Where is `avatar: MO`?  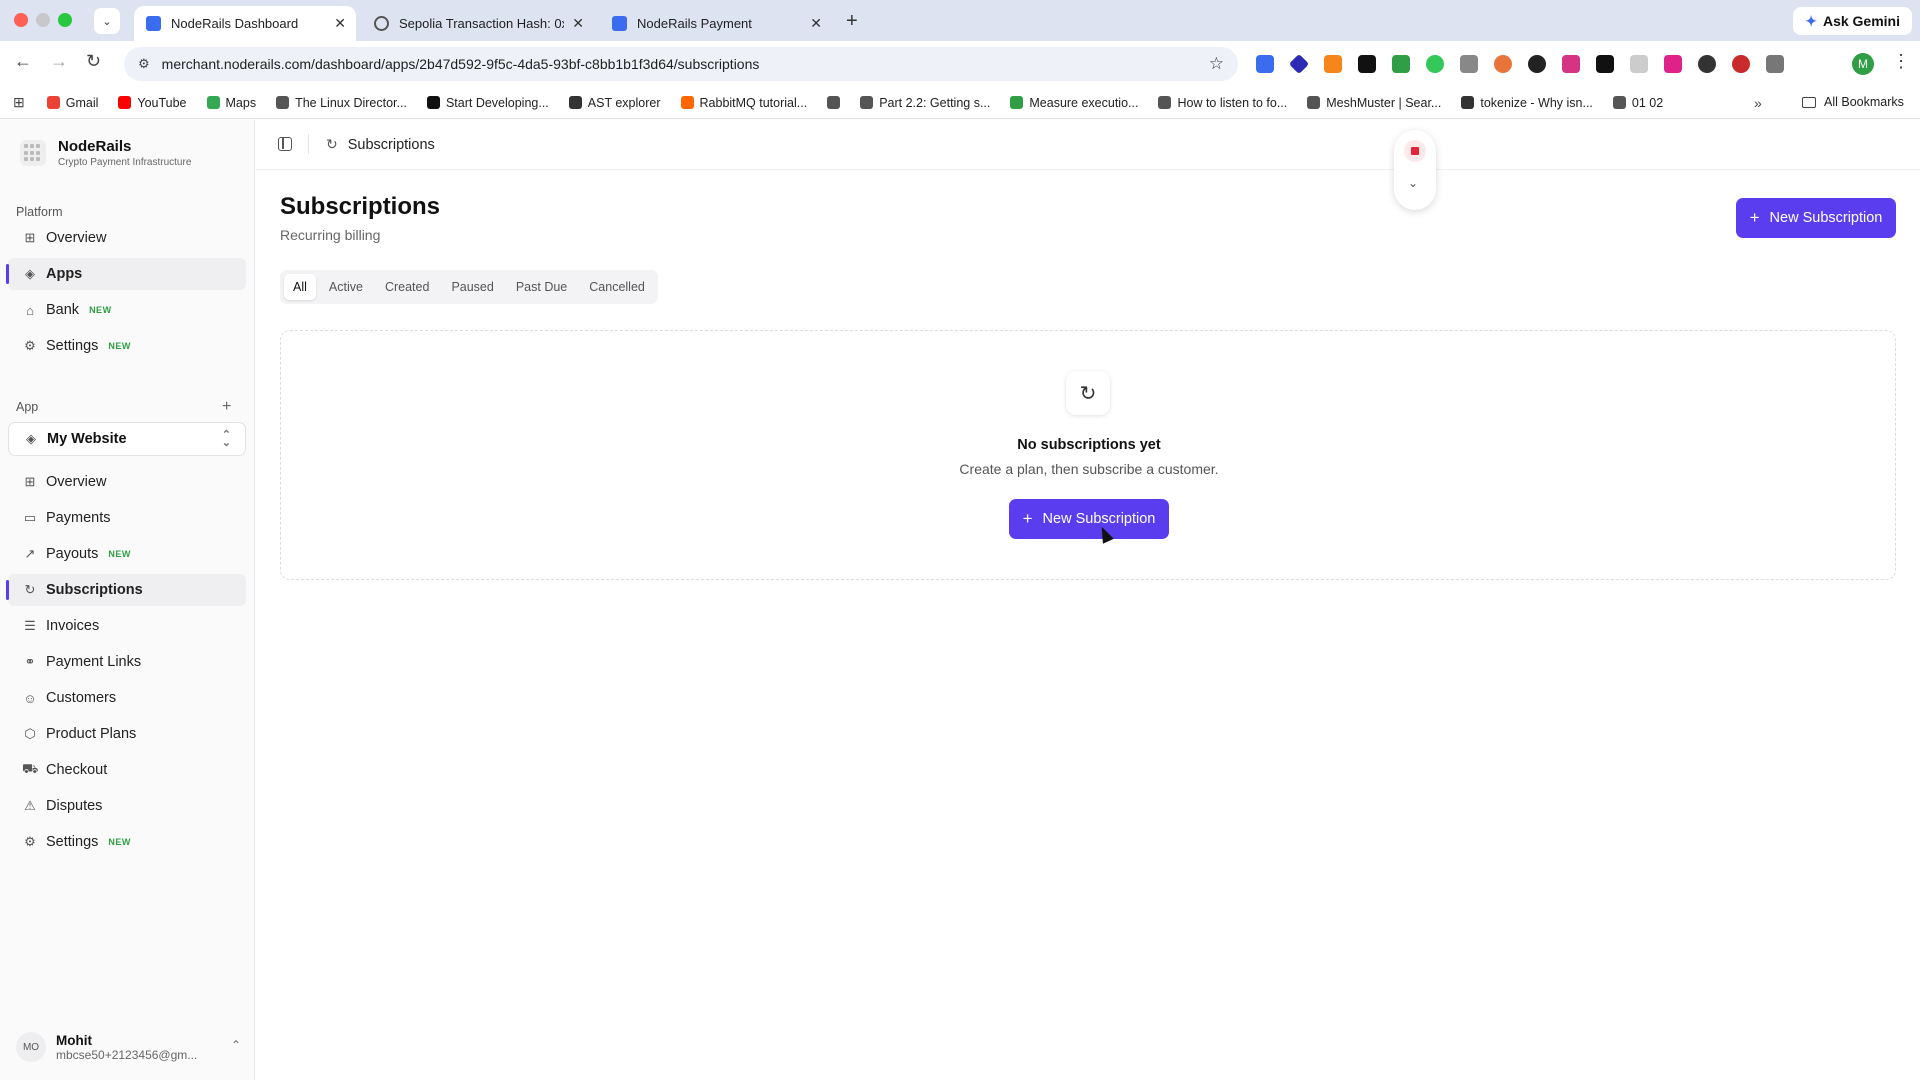
avatar: MO is located at coordinates (31, 1047).